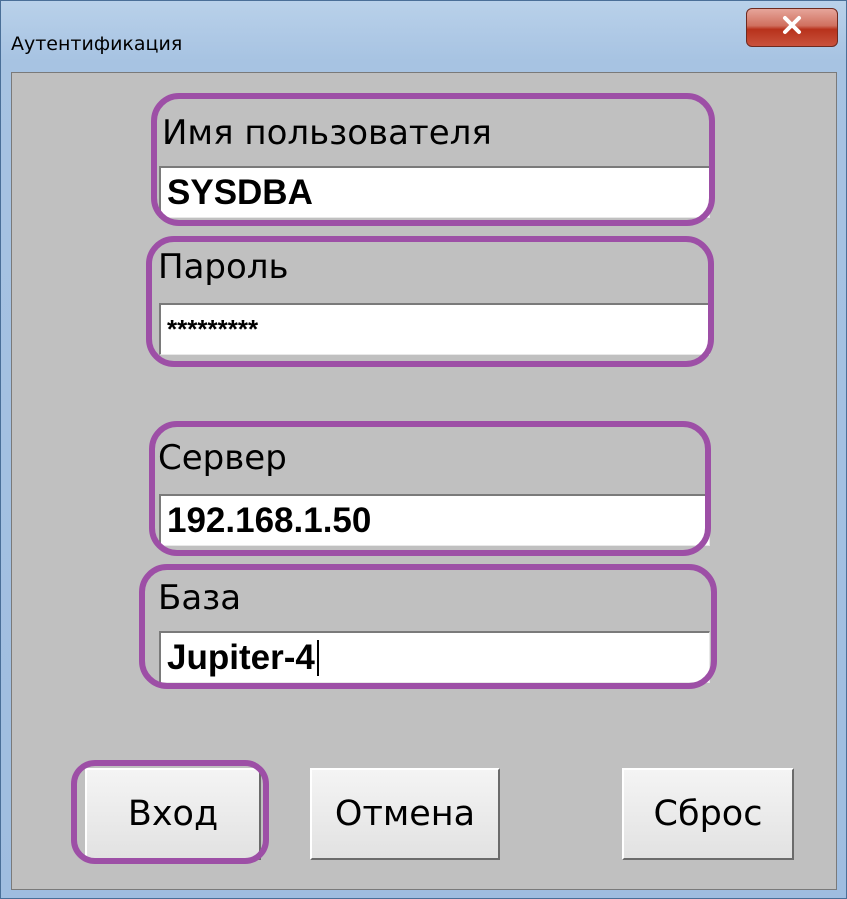  I want to click on database-label: База, so click(200, 598).